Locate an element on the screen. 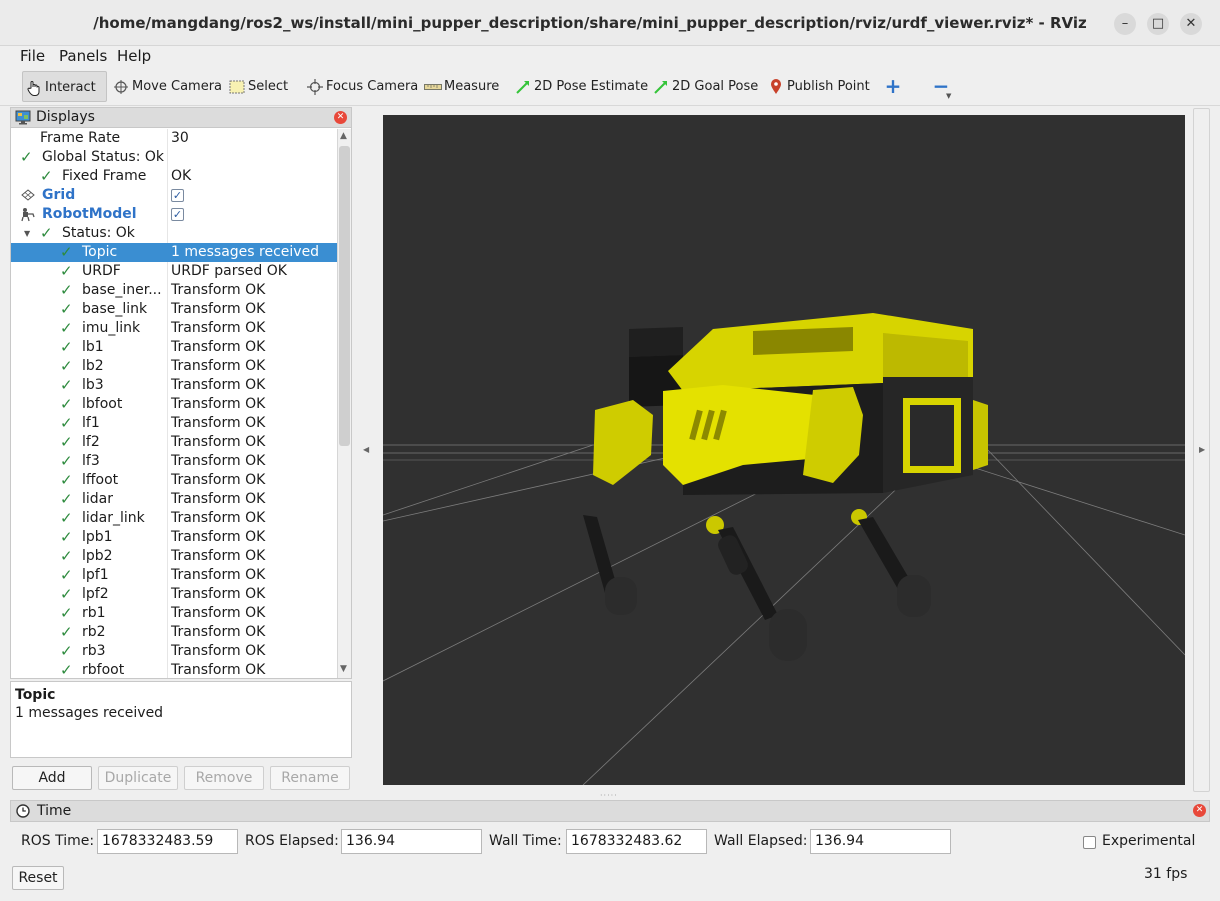 This screenshot has height=901, width=1220. tree-row-status-item: ✓ URDF URDF parsed OK is located at coordinates (174, 271).